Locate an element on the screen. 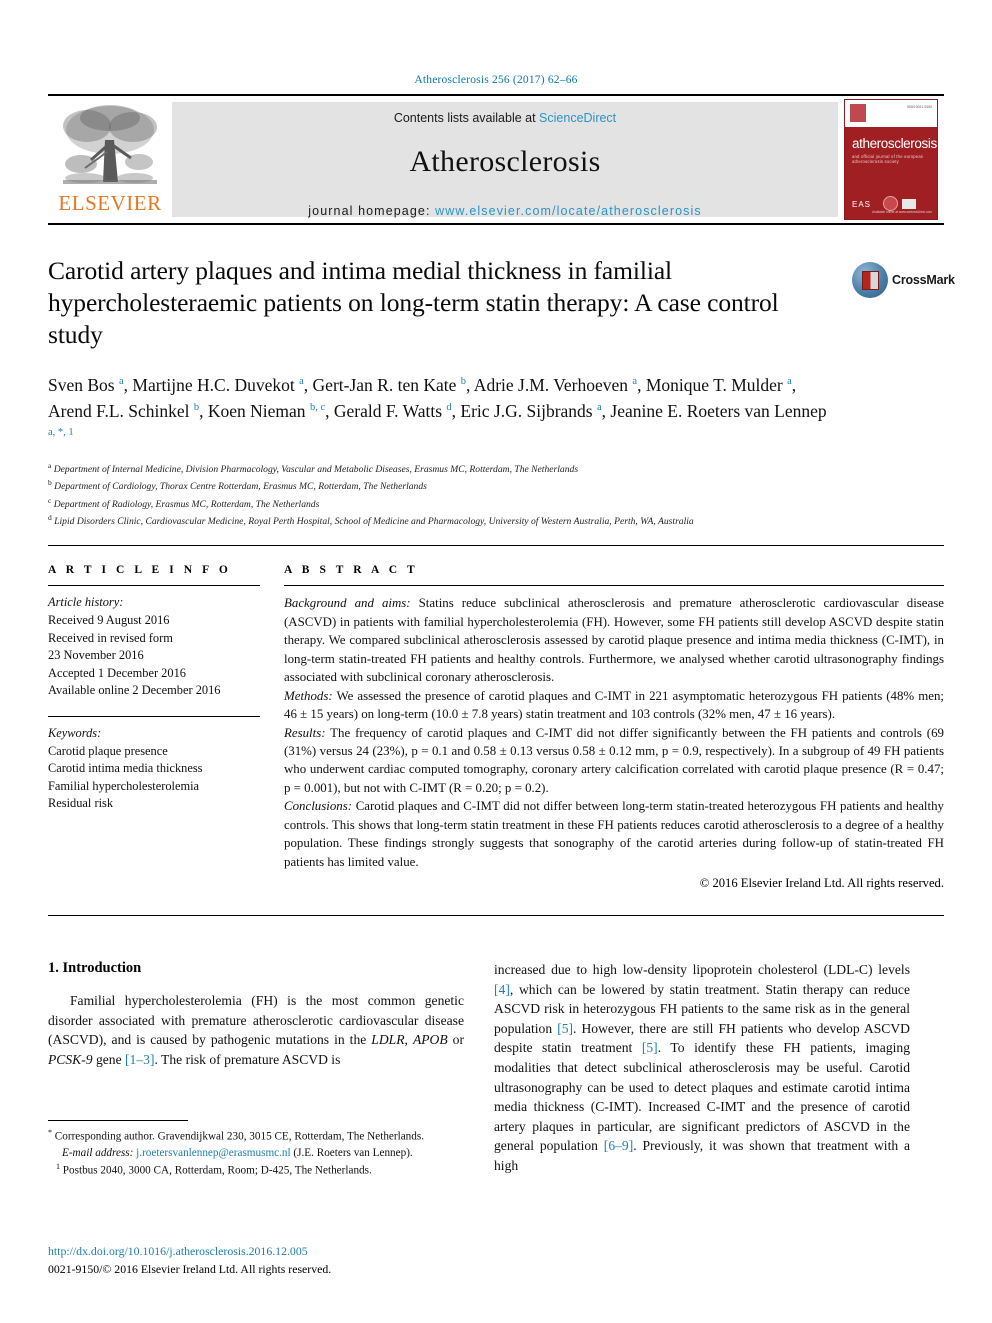  affiliation-marker: a is located at coordinates (50, 466).